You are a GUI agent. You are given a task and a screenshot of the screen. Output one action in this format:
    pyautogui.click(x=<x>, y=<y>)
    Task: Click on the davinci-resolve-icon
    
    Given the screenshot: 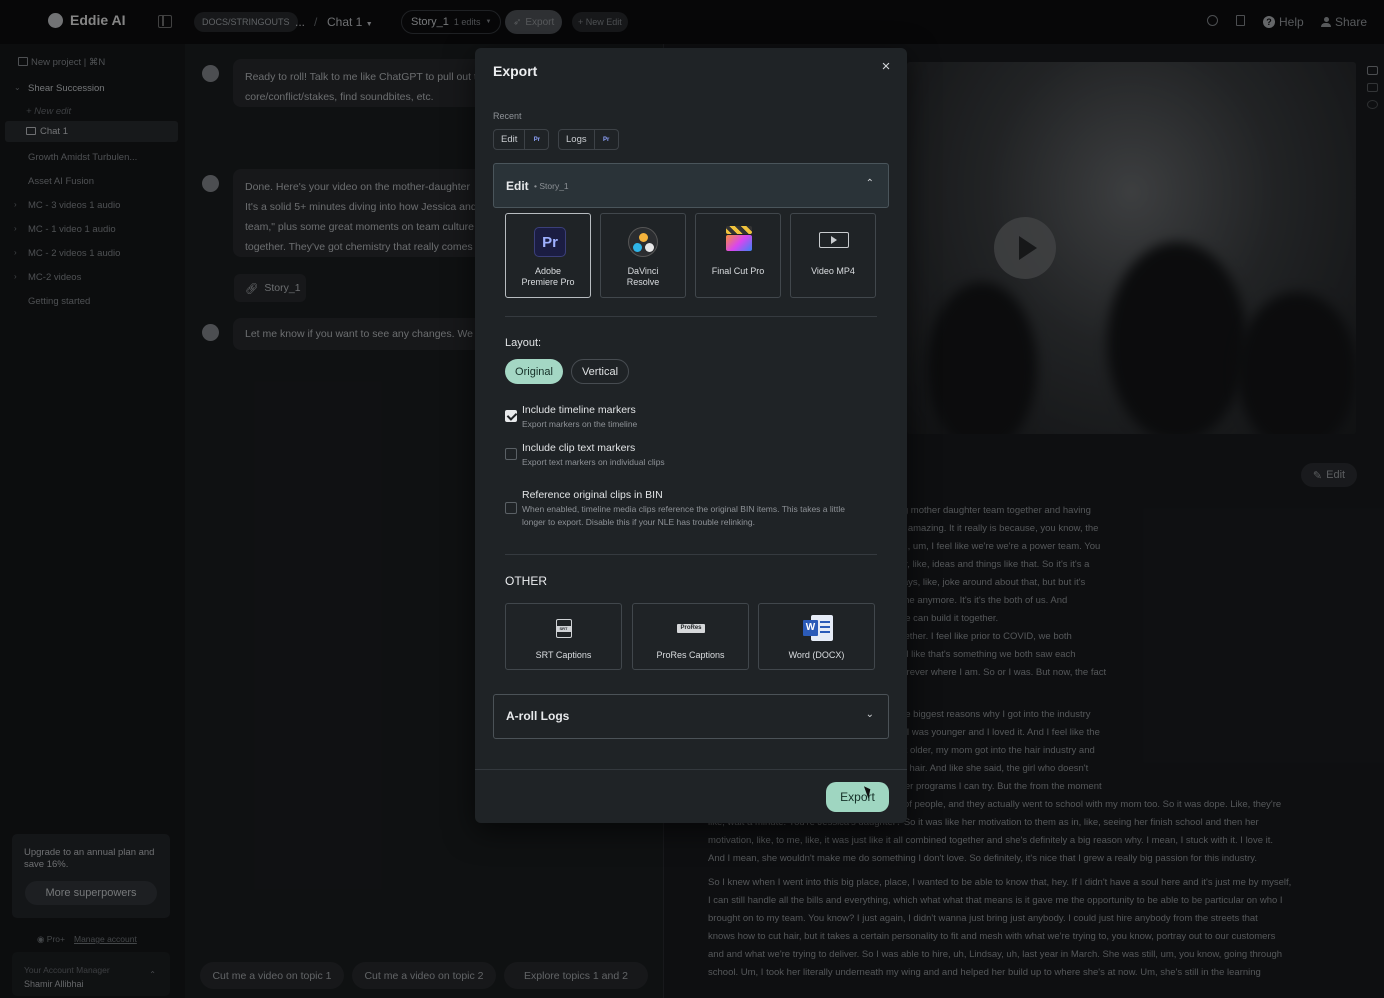 What is the action you would take?
    pyautogui.click(x=643, y=242)
    